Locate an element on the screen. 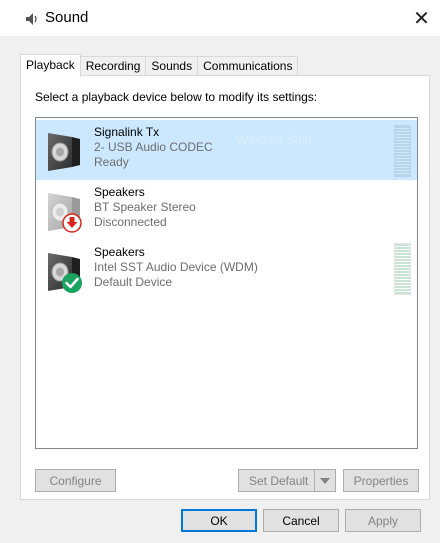 The height and width of the screenshot is (543, 440). tab-playback: Playback is located at coordinates (50, 65).